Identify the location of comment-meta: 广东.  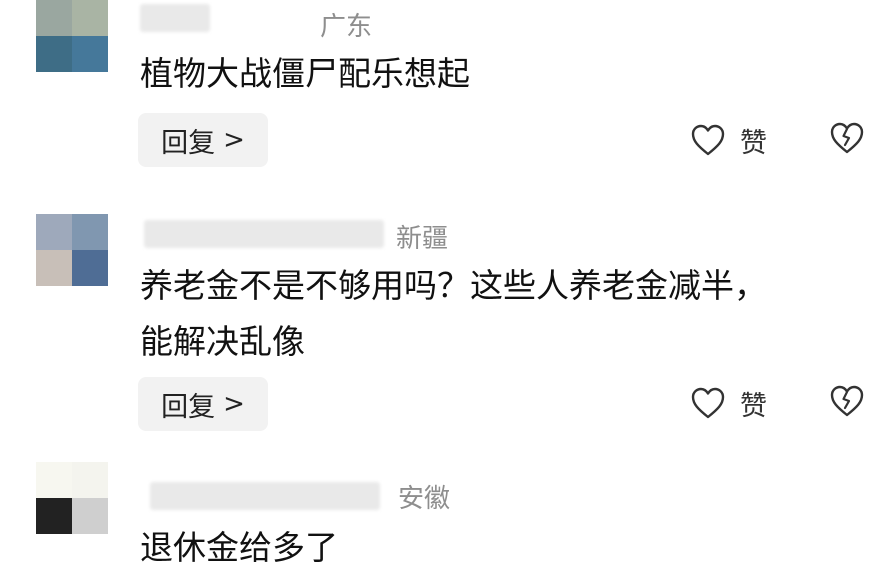
(270, 24).